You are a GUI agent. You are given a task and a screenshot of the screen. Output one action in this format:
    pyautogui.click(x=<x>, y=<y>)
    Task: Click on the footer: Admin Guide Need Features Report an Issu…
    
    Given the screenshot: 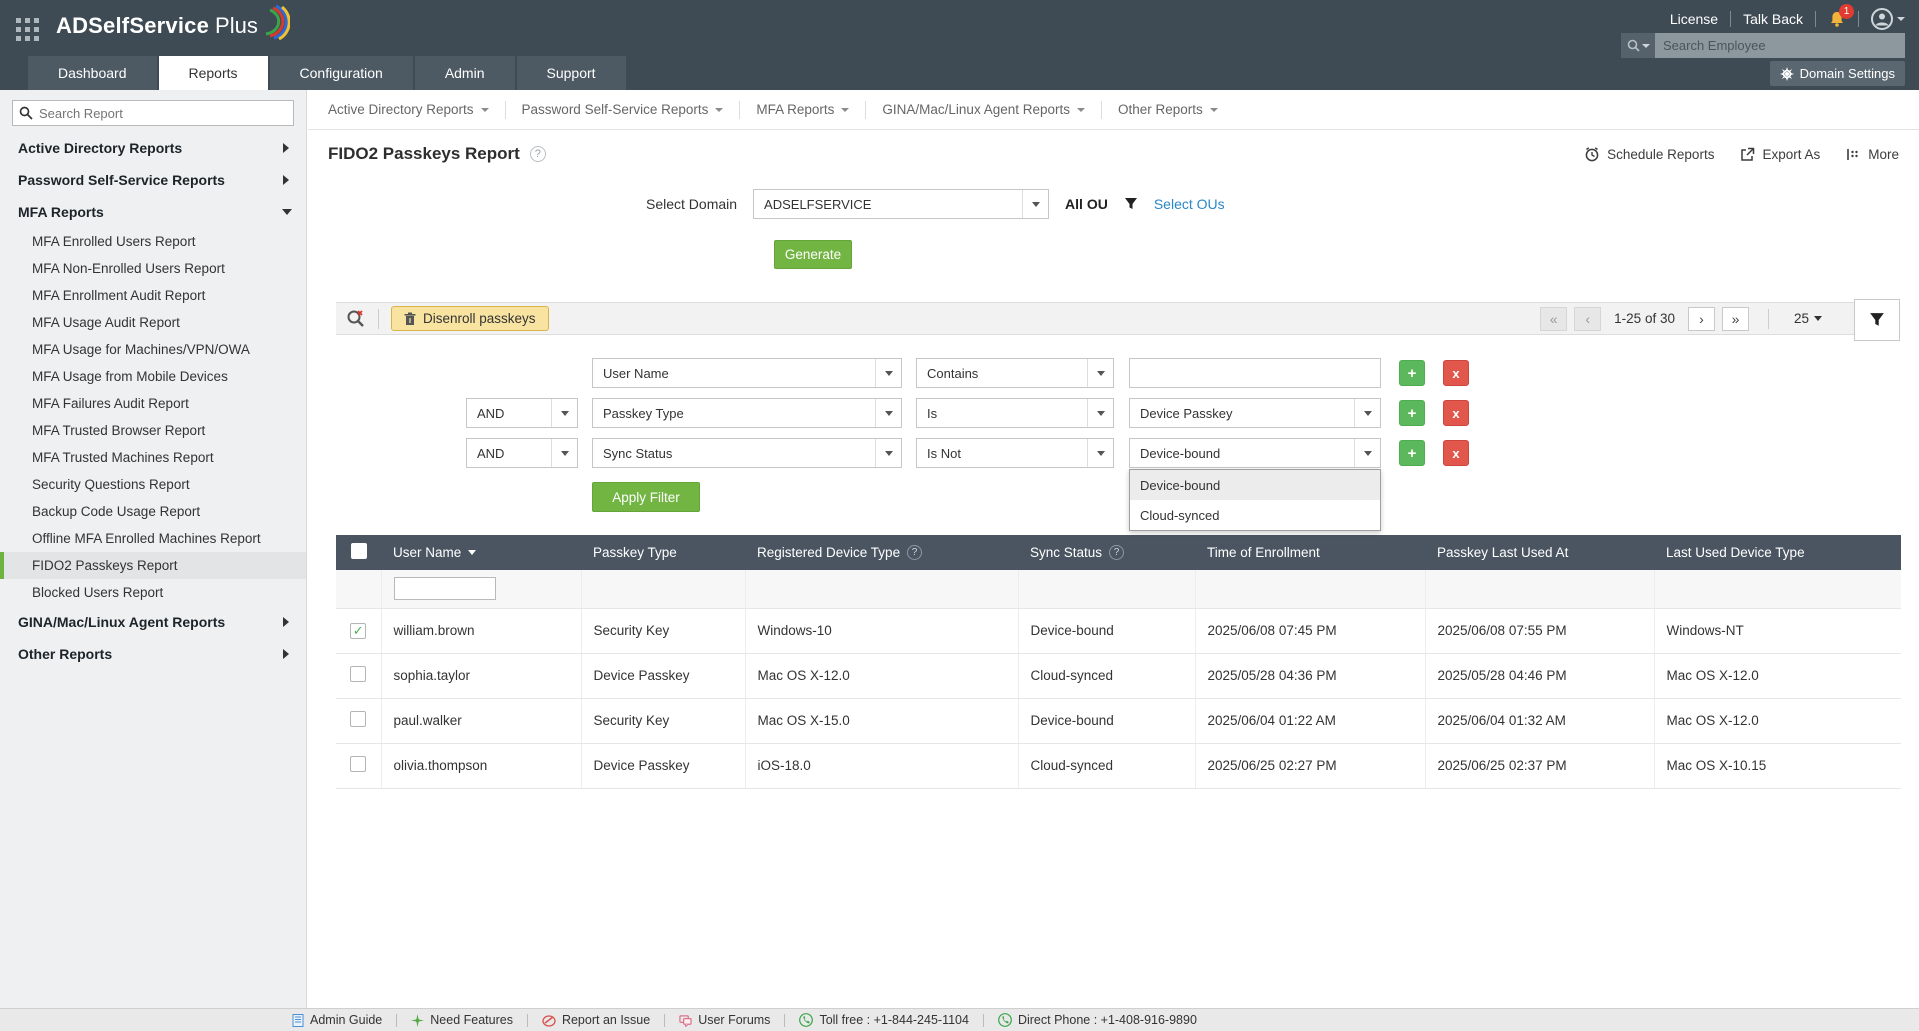 What is the action you would take?
    pyautogui.click(x=959, y=1019)
    